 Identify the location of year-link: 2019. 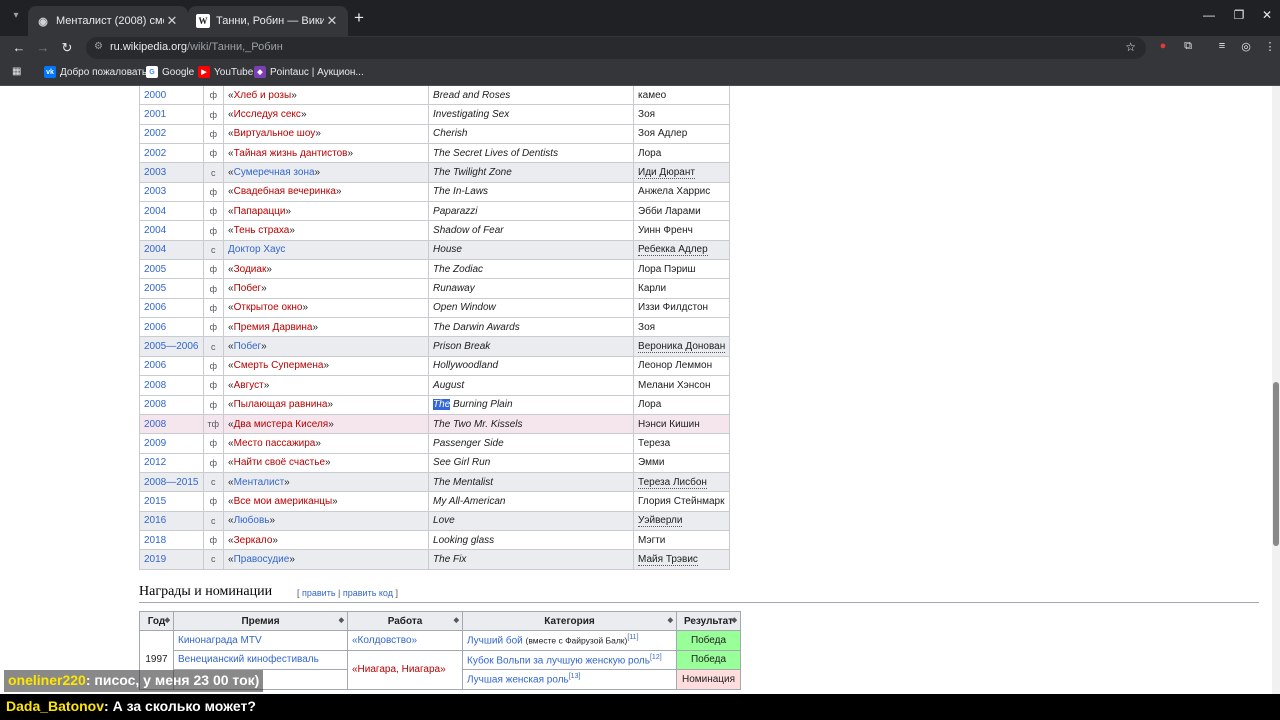
(155, 559).